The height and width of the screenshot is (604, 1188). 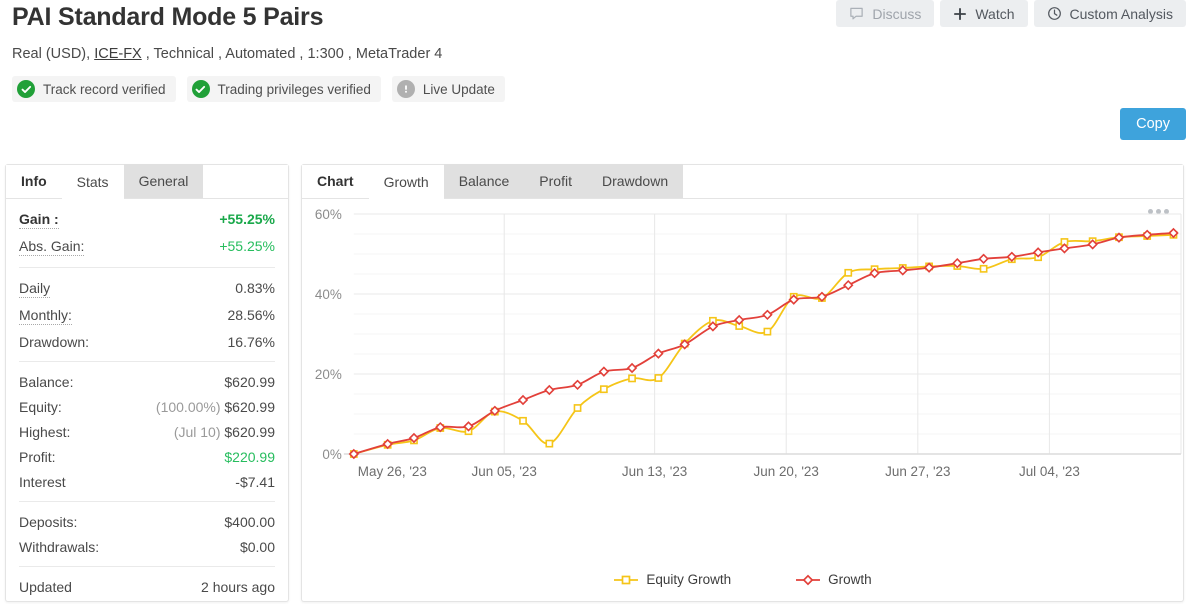 What do you see at coordinates (555, 181) in the screenshot?
I see `tab-profit: Profit` at bounding box center [555, 181].